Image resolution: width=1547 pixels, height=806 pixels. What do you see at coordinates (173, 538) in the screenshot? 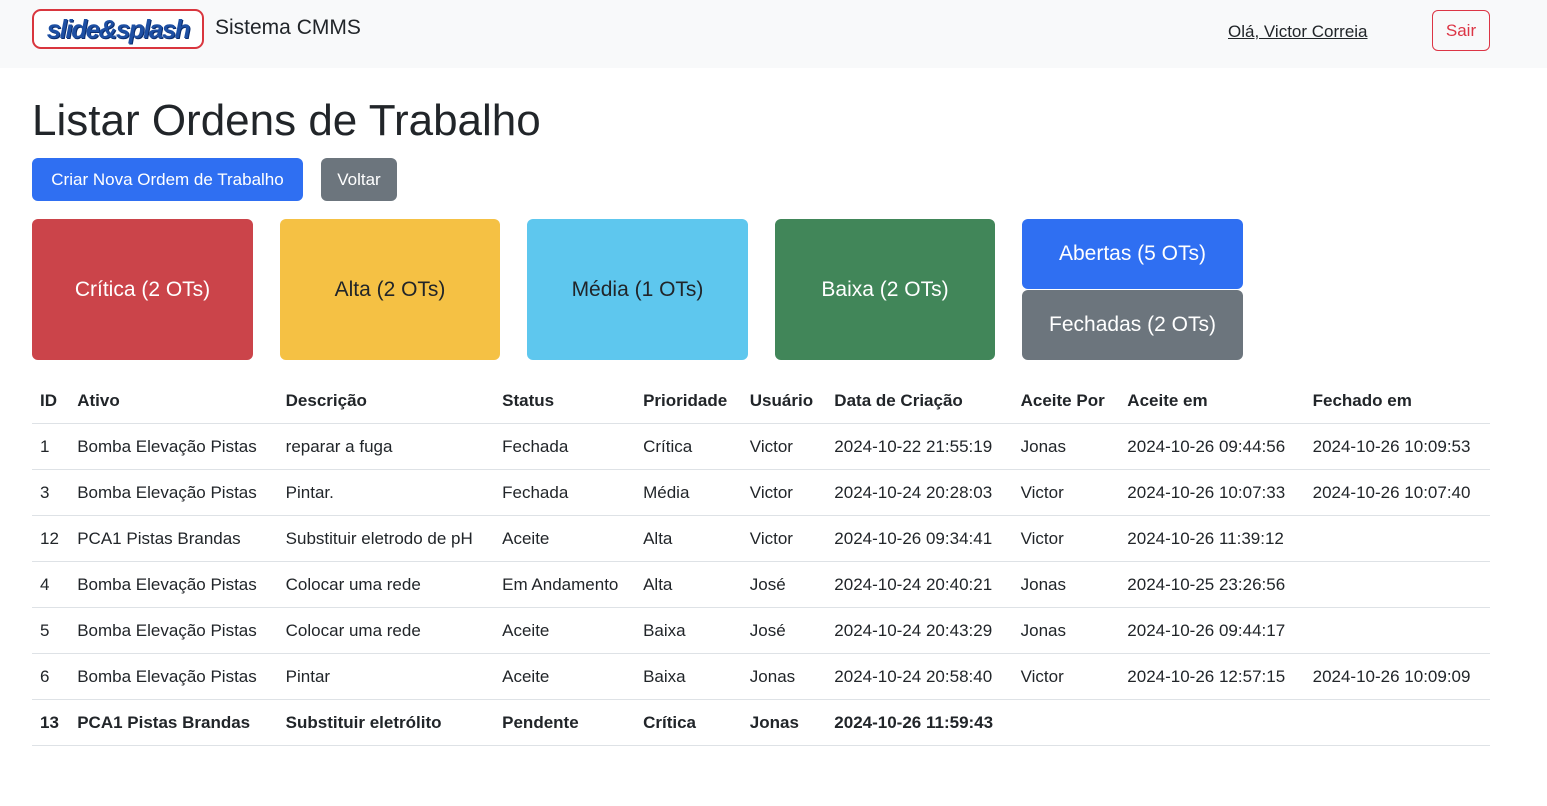
I see `table-cell: PCA1 Pistas Brandas` at bounding box center [173, 538].